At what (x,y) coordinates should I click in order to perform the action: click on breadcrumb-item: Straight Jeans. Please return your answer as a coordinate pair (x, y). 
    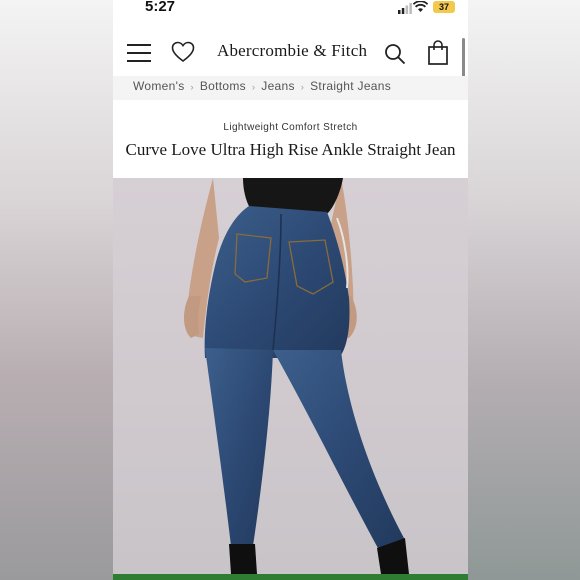
    Looking at the image, I should click on (350, 86).